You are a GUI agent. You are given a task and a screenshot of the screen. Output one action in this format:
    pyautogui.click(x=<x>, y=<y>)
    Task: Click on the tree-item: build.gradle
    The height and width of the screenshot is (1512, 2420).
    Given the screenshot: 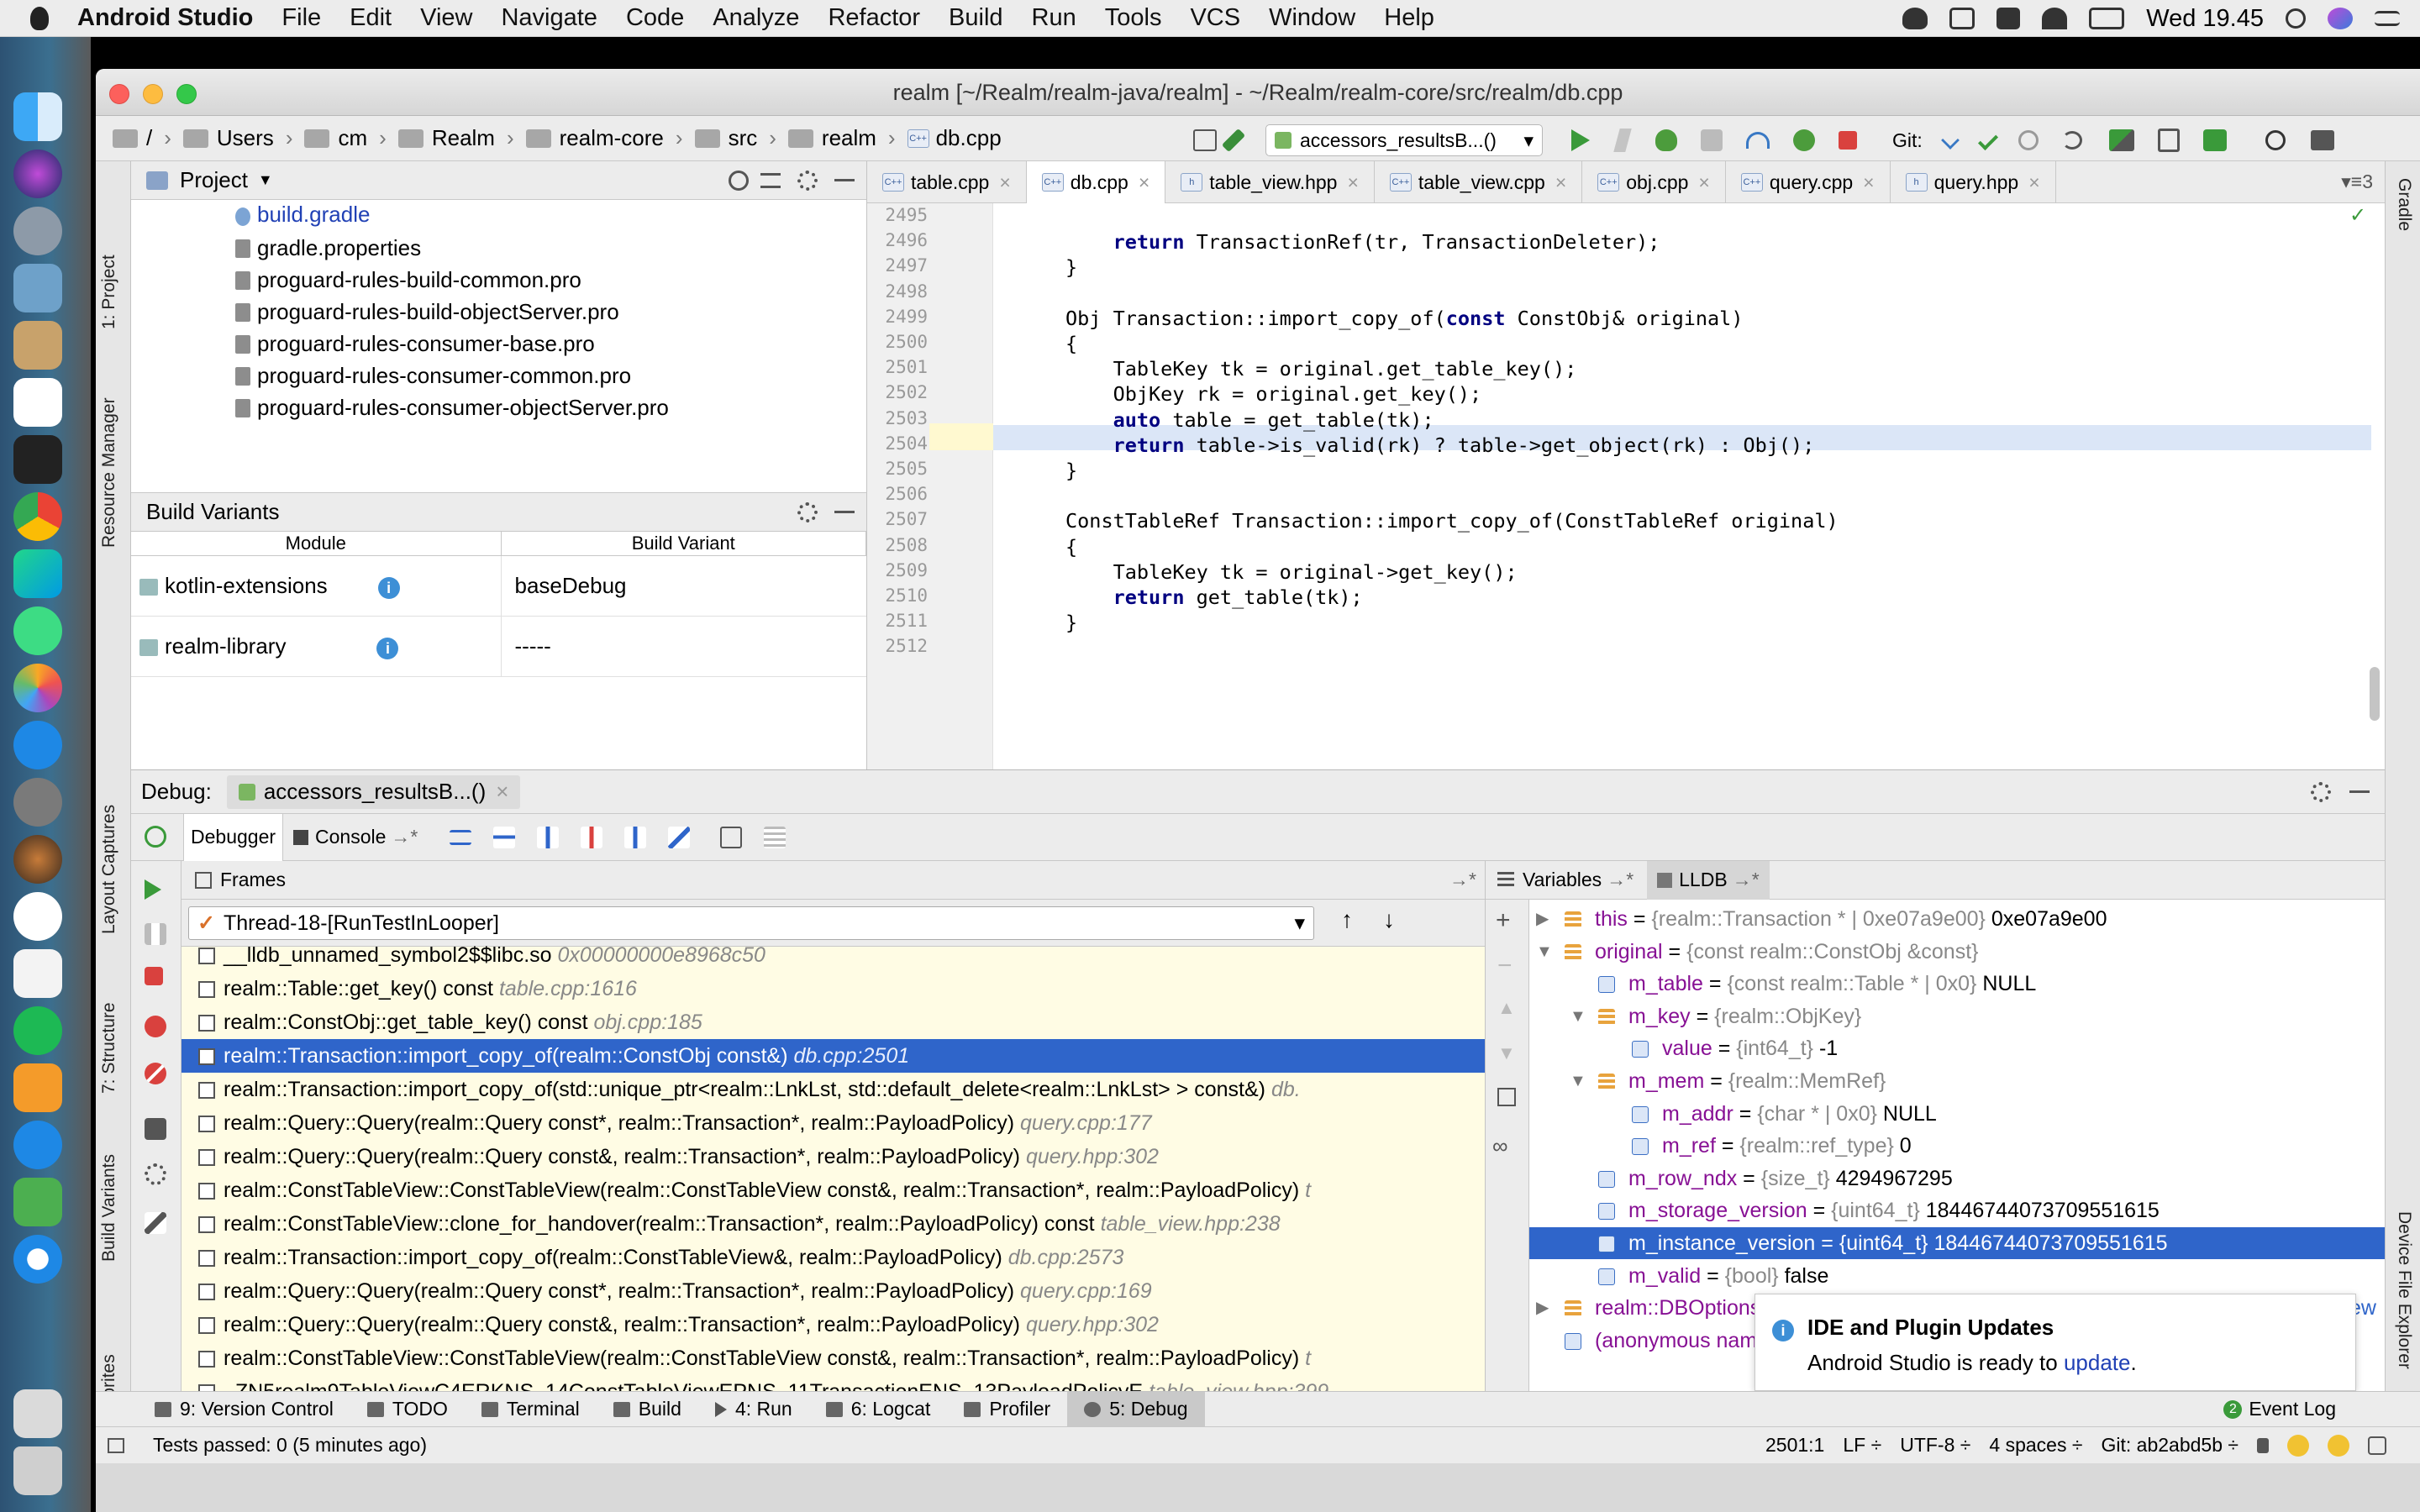 What is the action you would take?
    pyautogui.click(x=498, y=216)
    